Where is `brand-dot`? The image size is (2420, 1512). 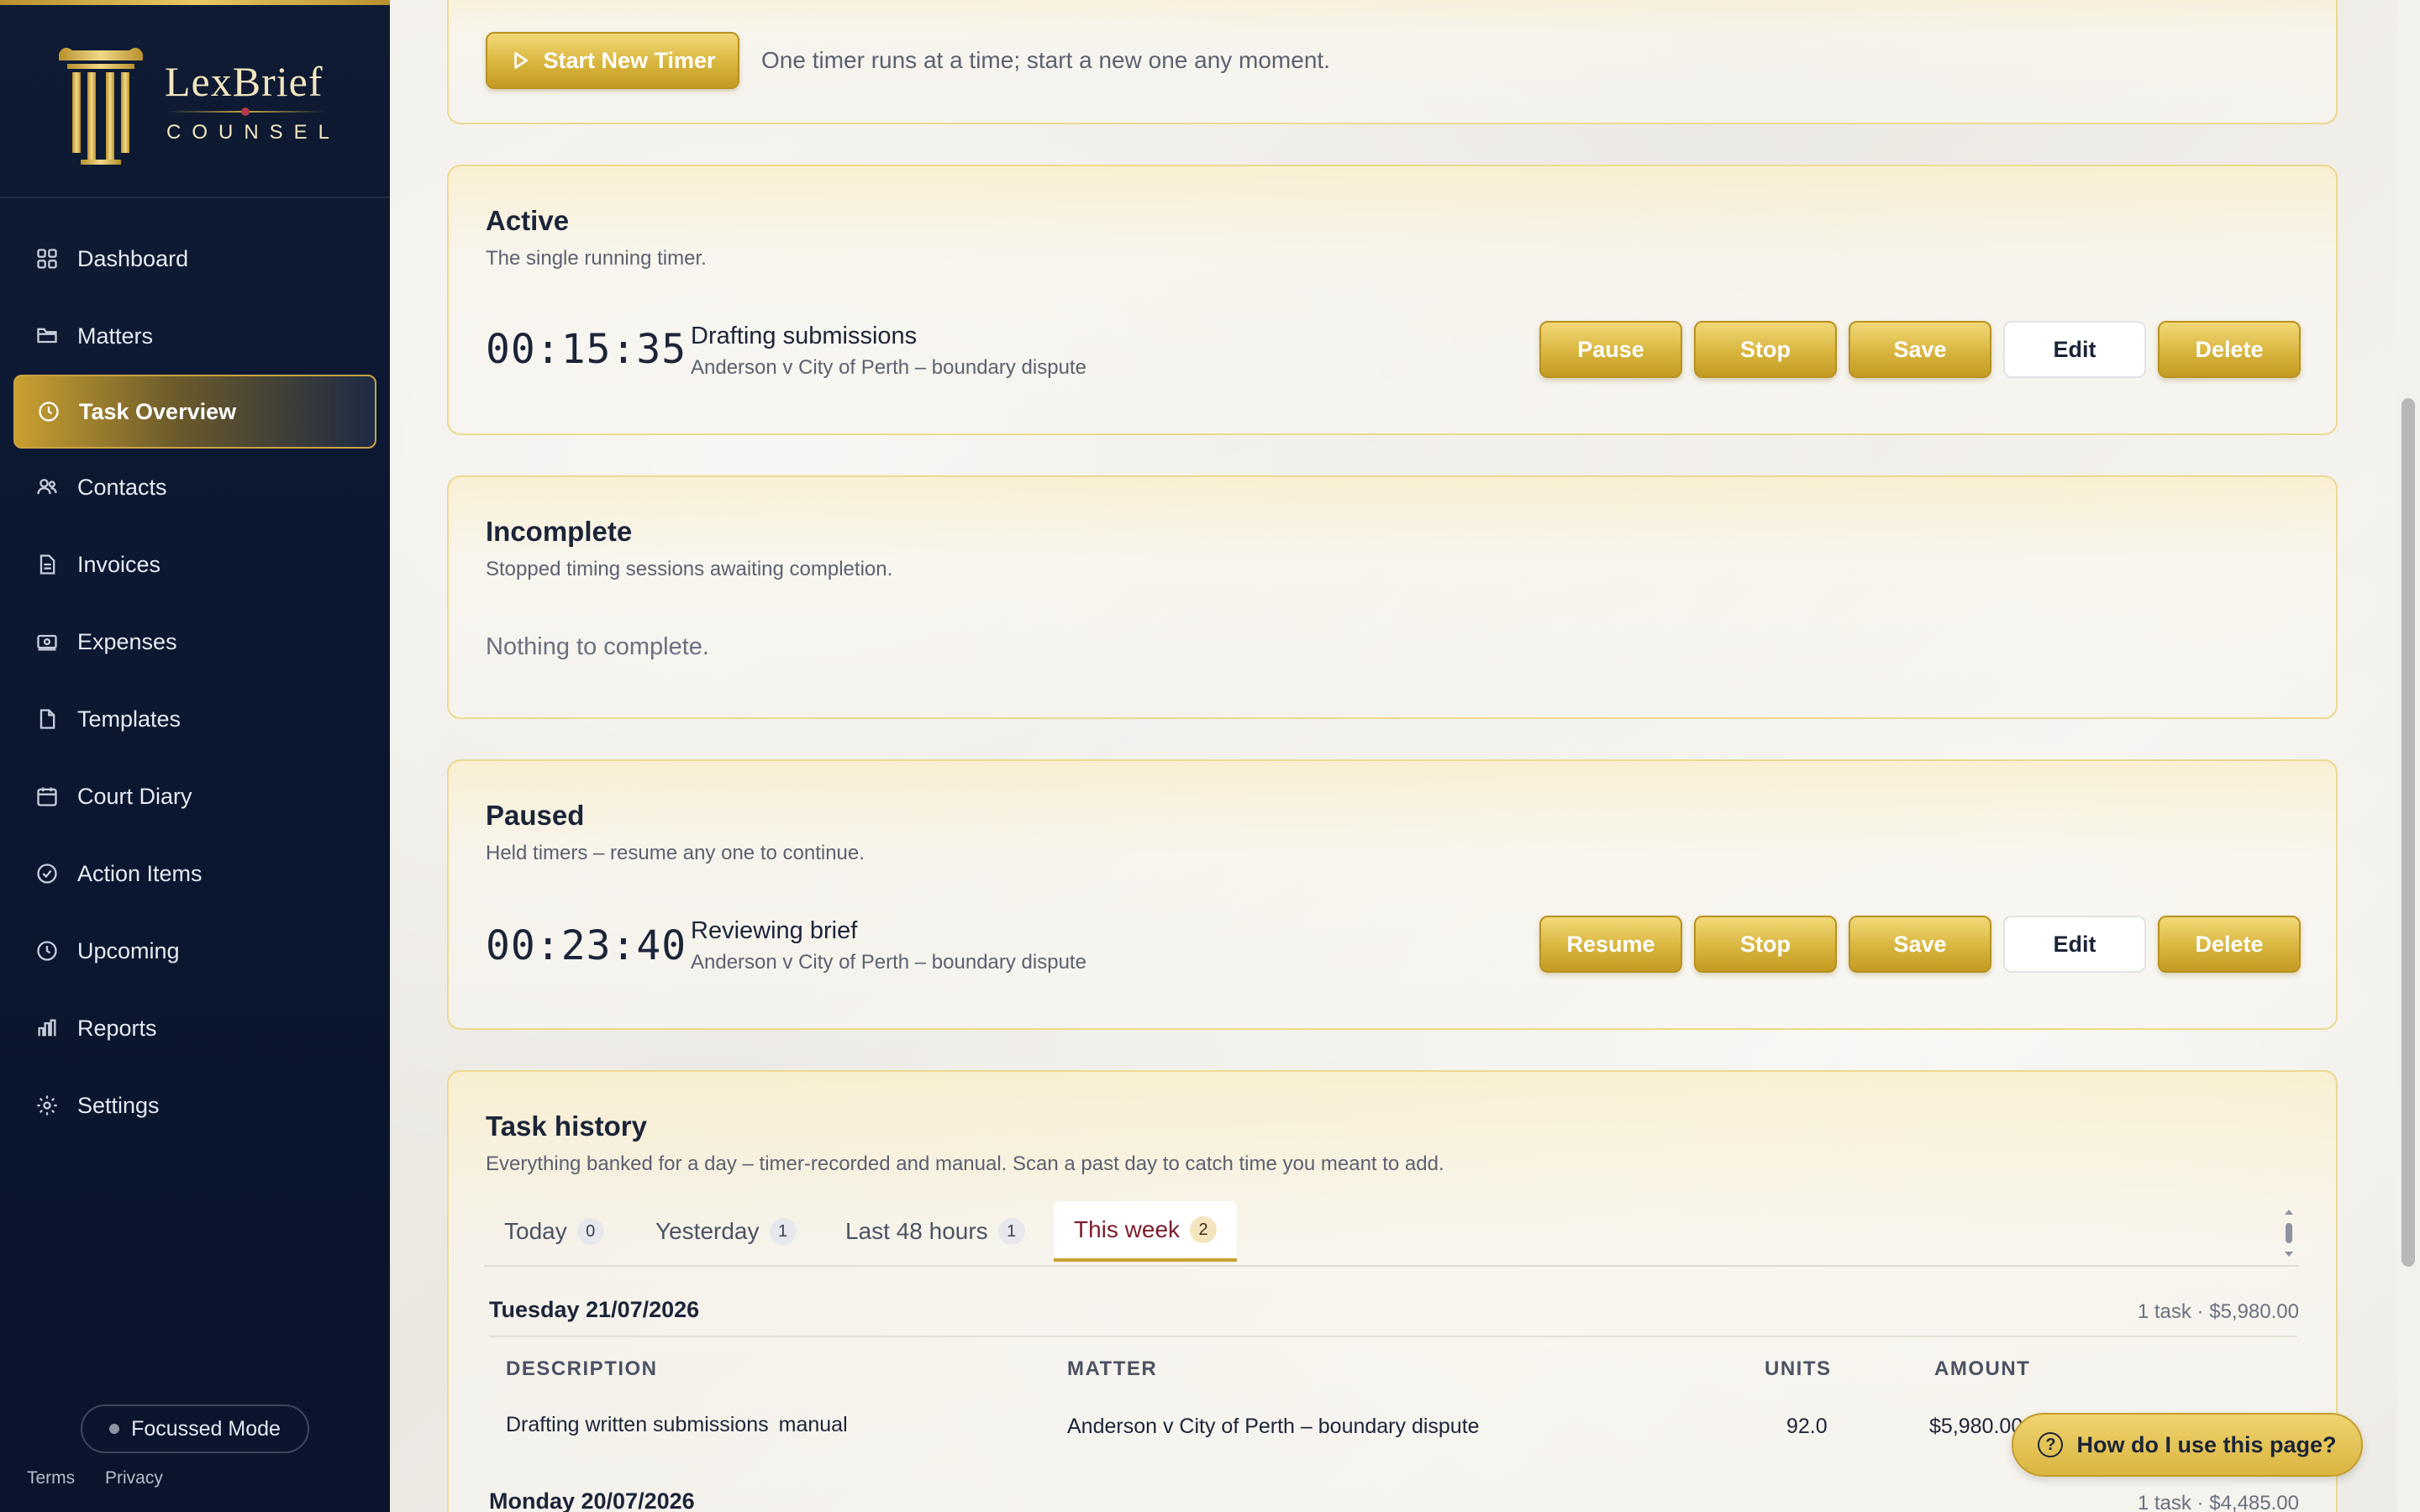 brand-dot is located at coordinates (246, 112).